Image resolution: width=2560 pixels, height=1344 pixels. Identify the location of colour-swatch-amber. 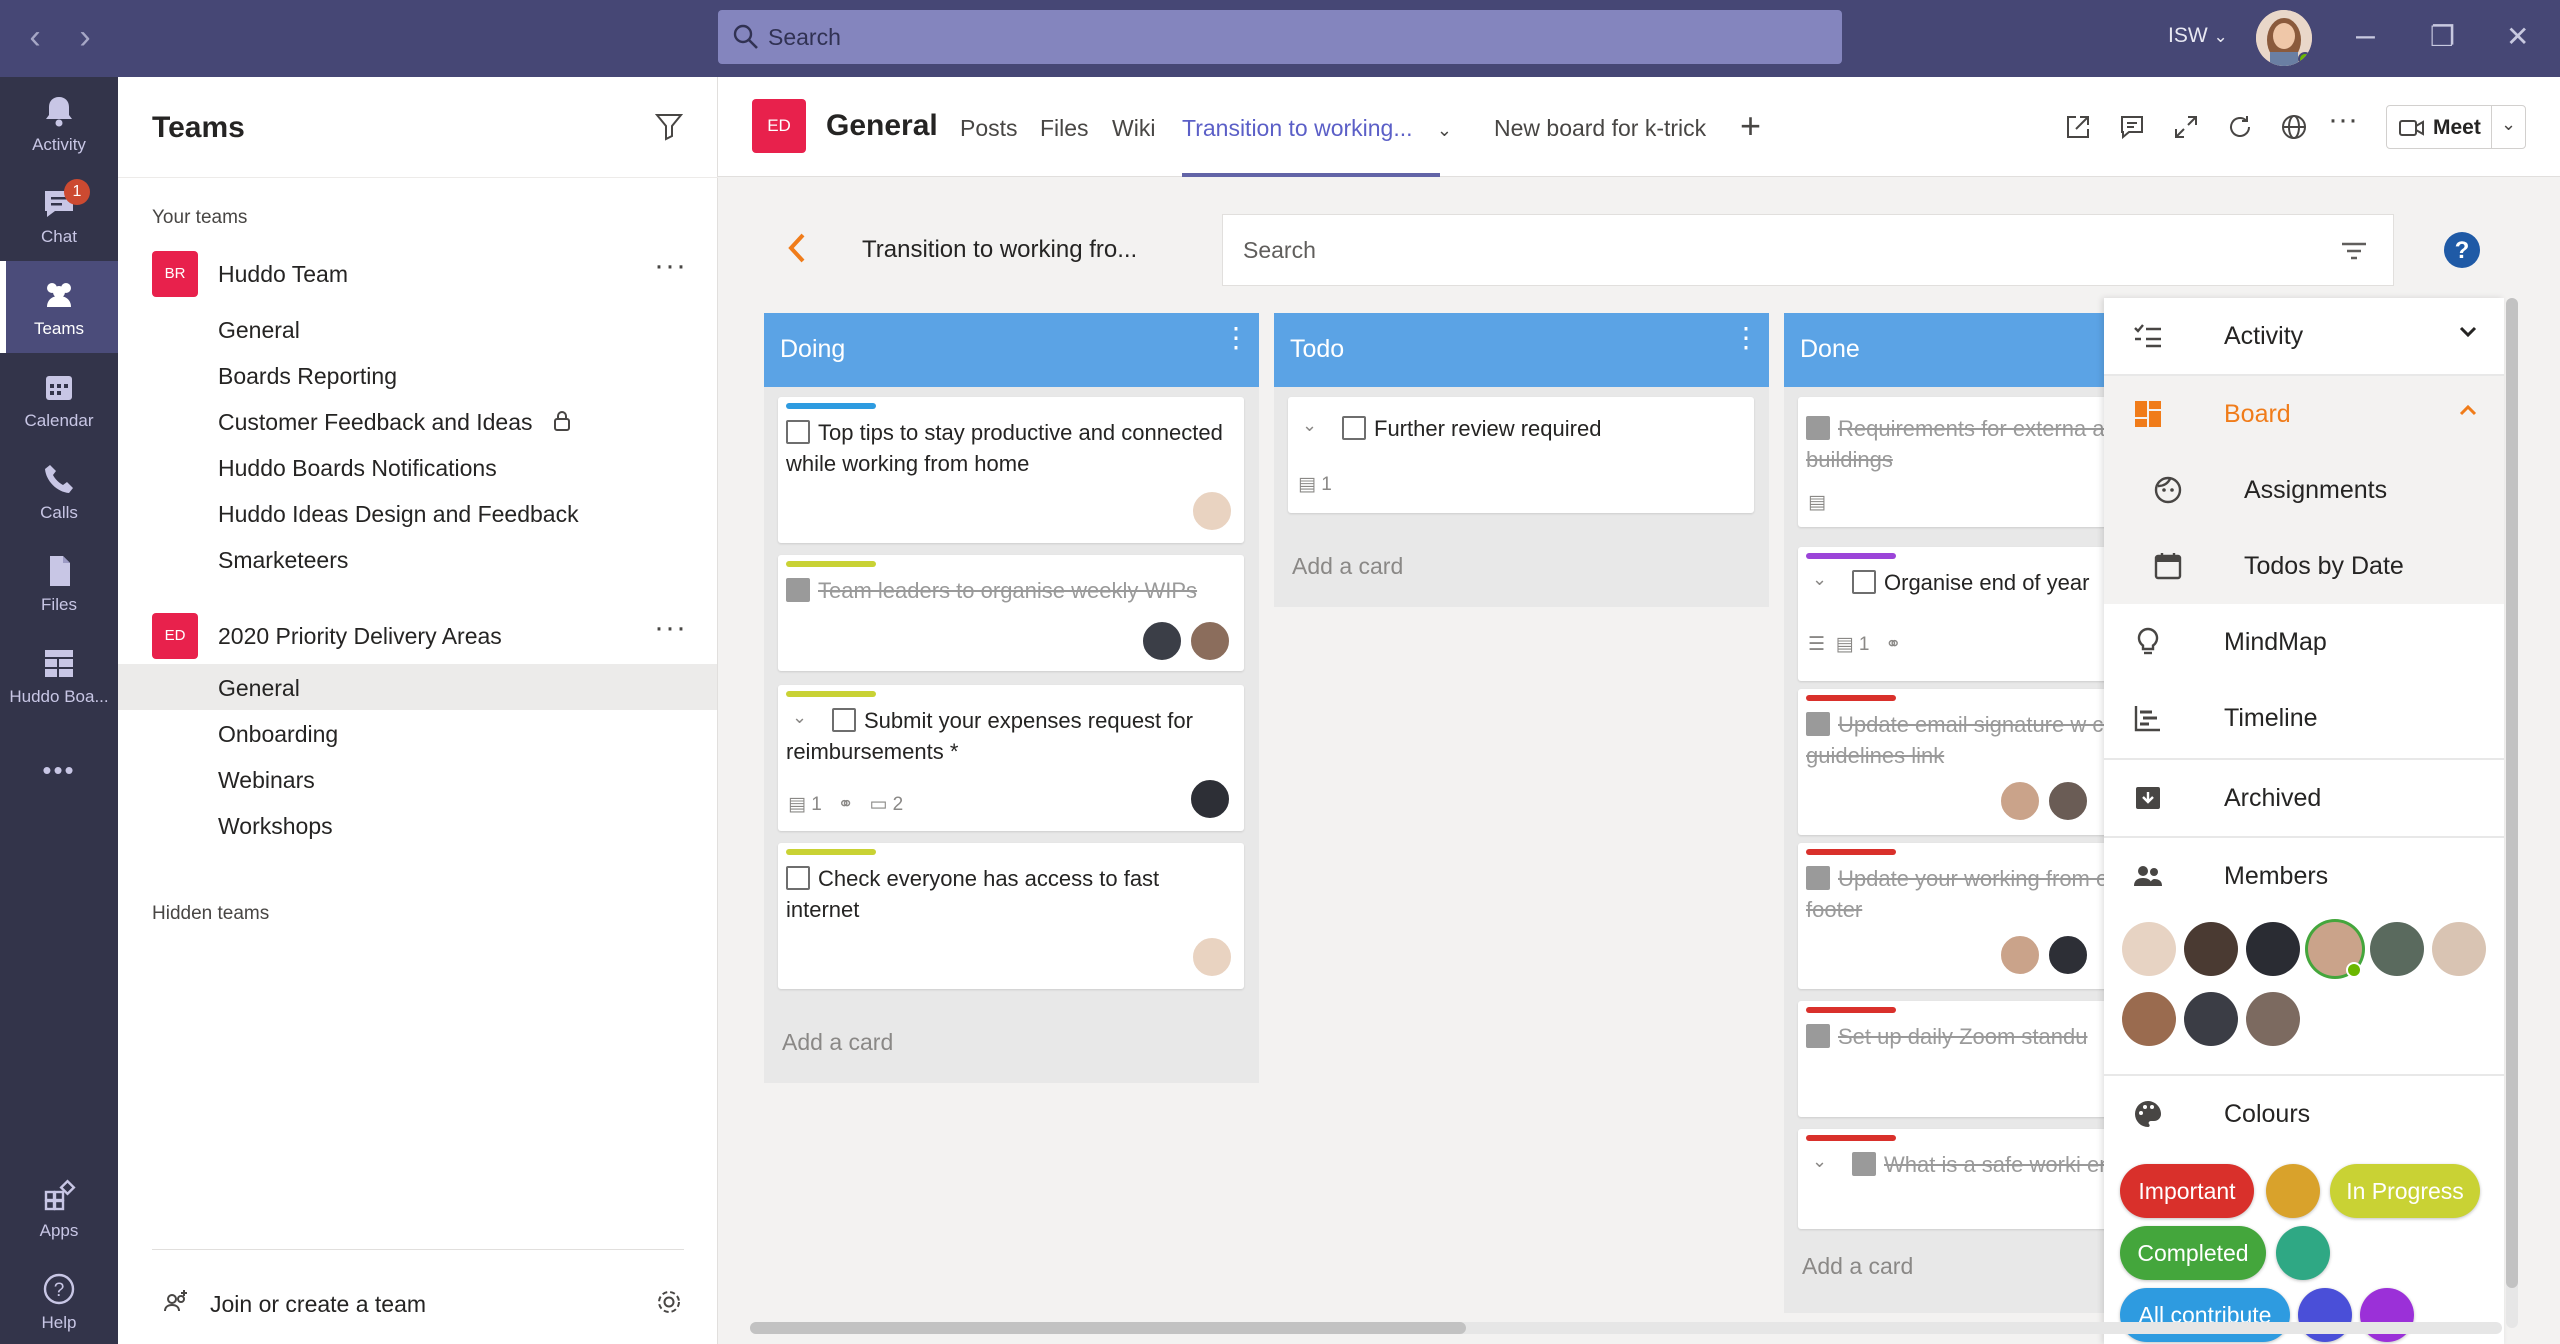
(2293, 1191).